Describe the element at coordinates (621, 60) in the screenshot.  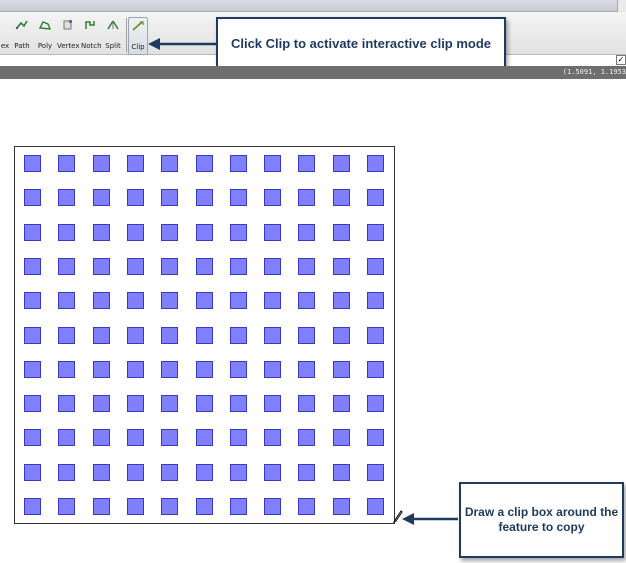
I see `toolbar-checkbox: ✓` at that location.